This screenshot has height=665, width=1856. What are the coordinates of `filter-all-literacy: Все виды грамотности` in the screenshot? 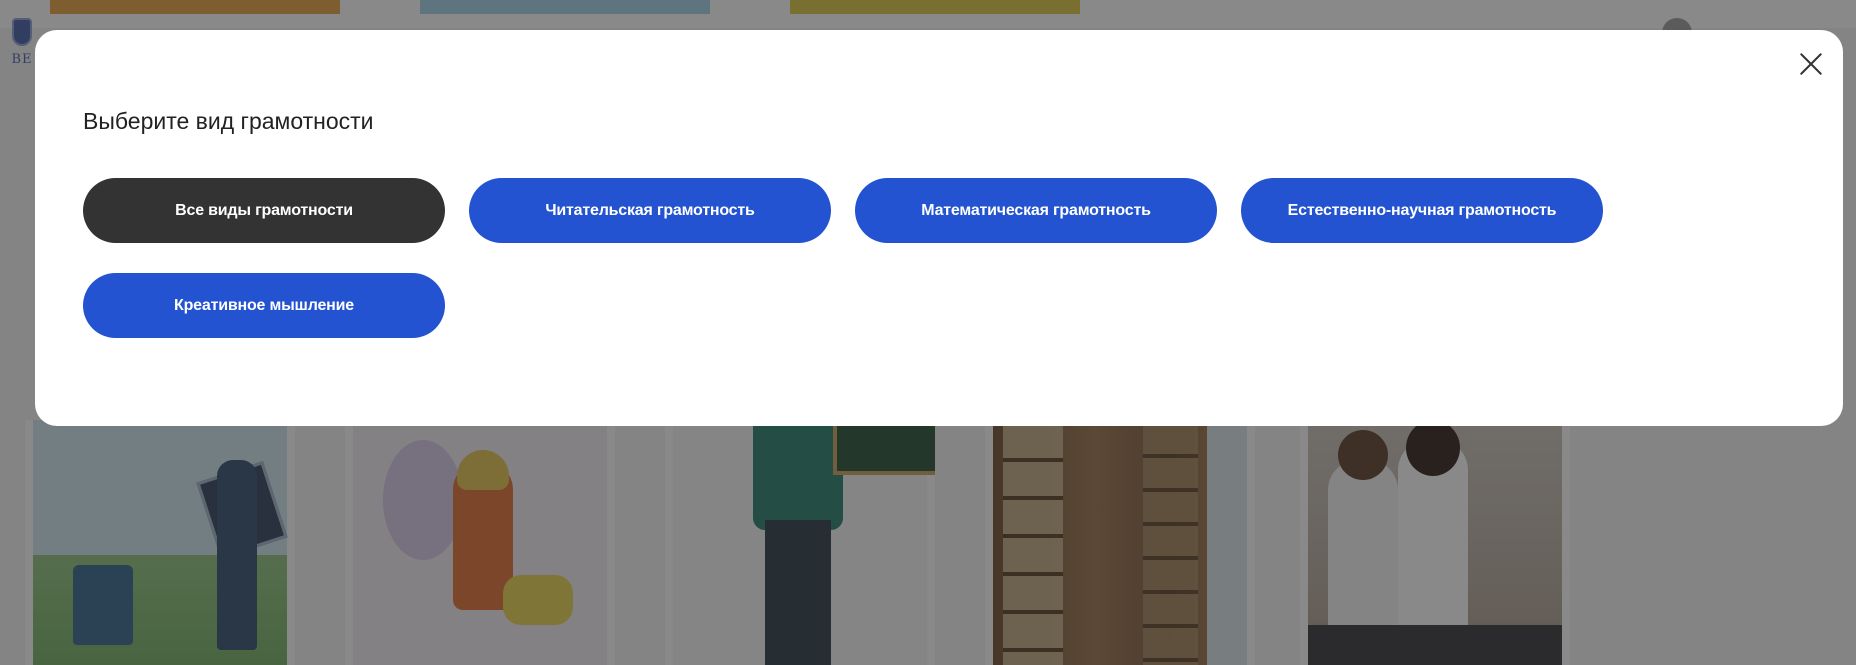 It's located at (264, 210).